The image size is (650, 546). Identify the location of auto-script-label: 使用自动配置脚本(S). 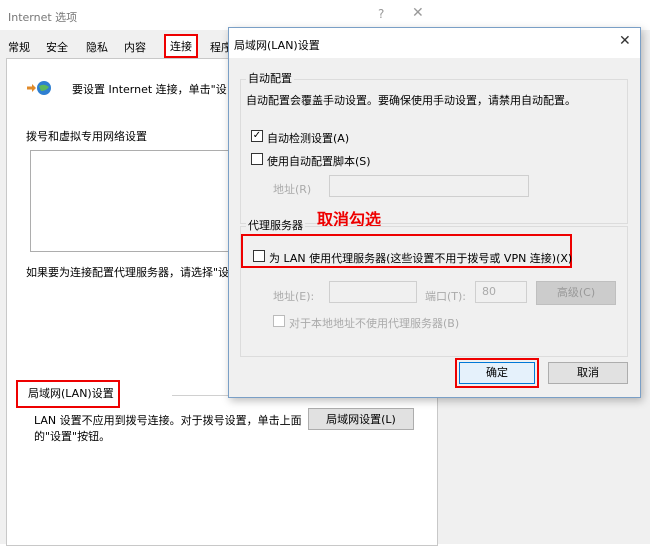
(319, 161).